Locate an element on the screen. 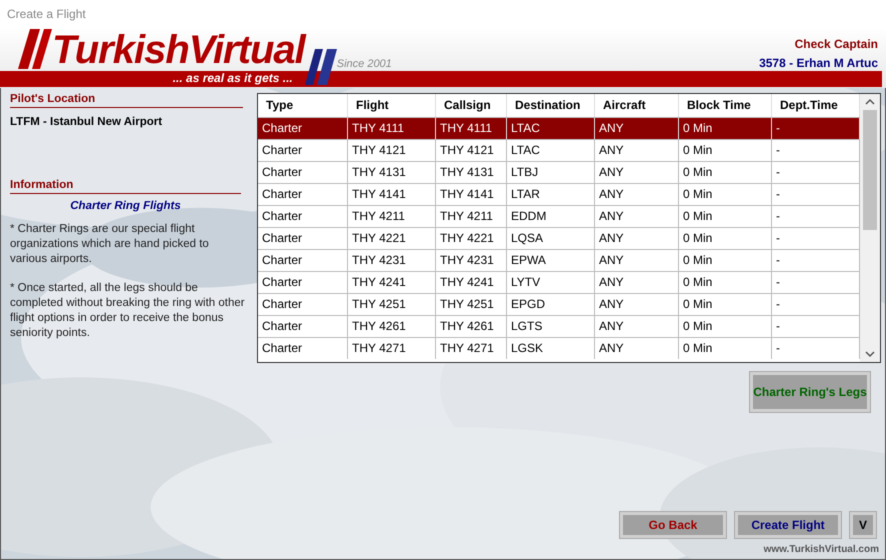 Image resolution: width=886 pixels, height=560 pixels. action-button: Create Flight is located at coordinates (788, 525).